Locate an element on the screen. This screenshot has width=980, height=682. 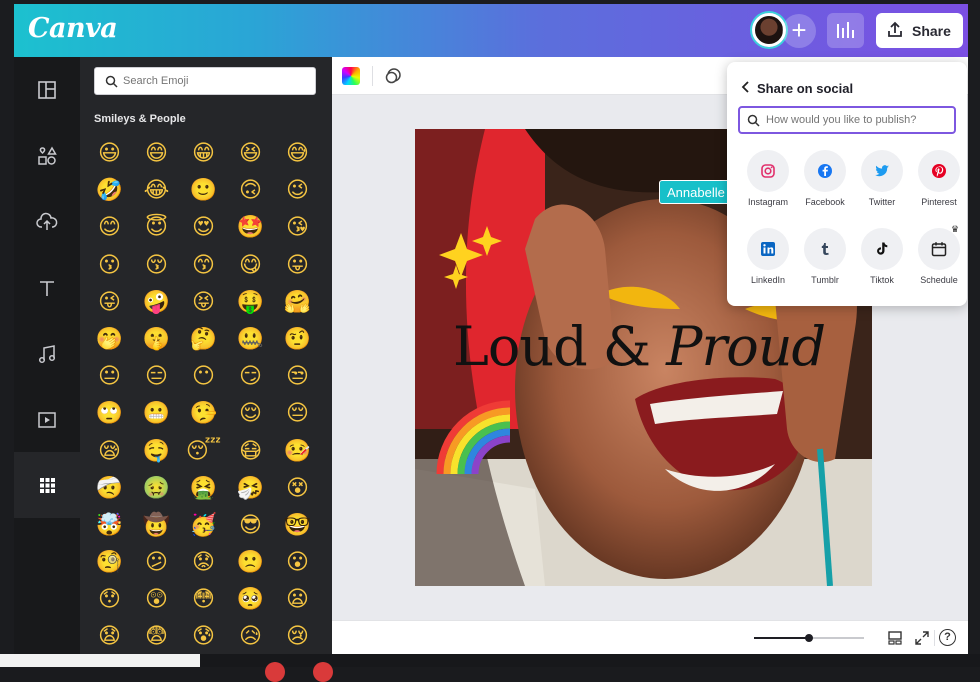
emoji-item: 😘 is located at coordinates (297, 227).